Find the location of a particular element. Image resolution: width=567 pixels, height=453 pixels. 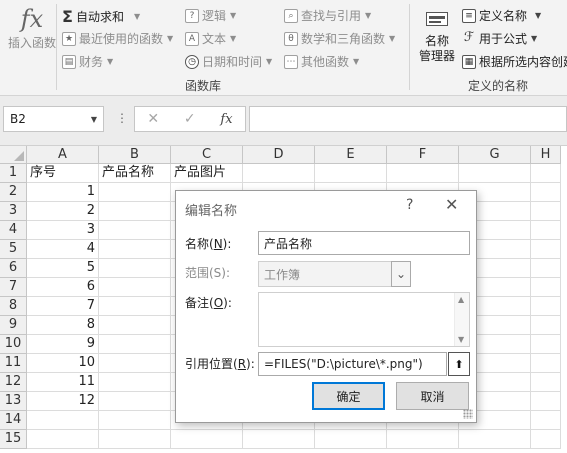

cell-H10 is located at coordinates (546, 344).